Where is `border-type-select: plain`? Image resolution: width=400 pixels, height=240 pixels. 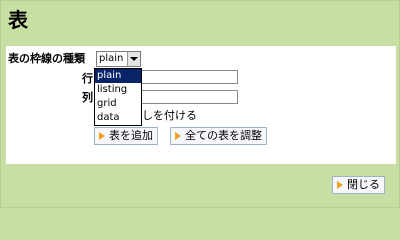
border-type-select: plain is located at coordinates (118, 59).